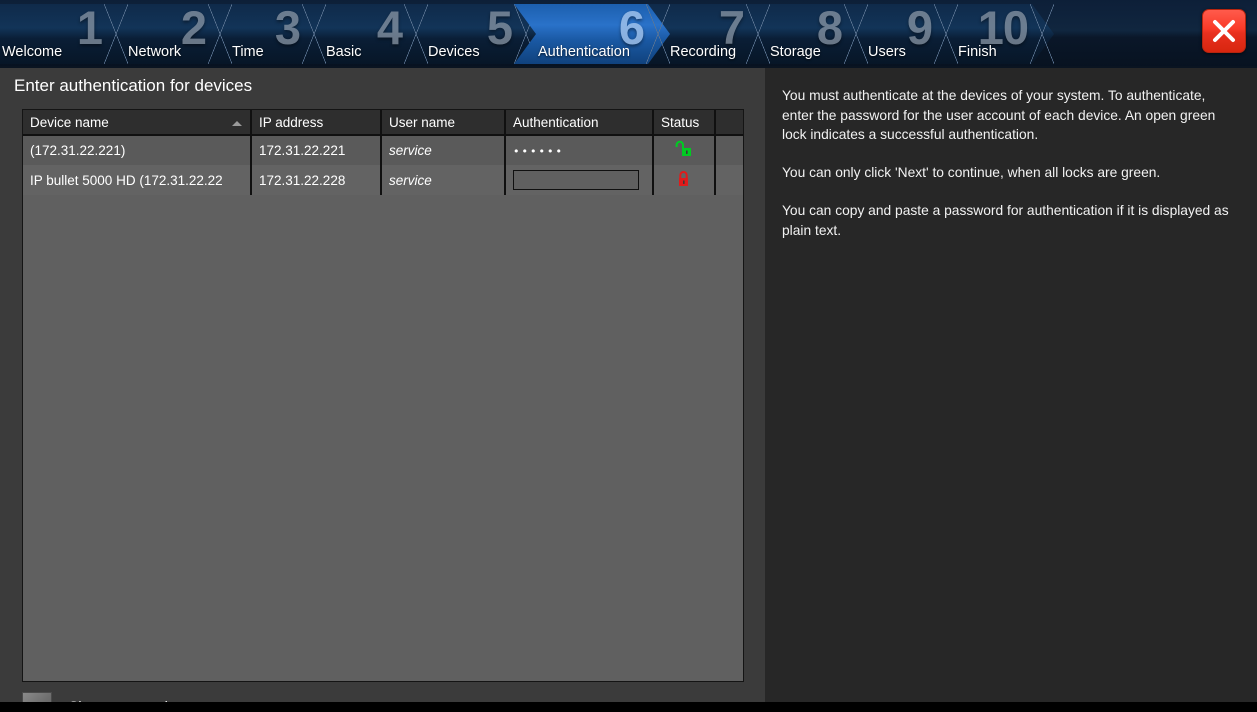 The height and width of the screenshot is (712, 1257). Describe the element at coordinates (316, 150) in the screenshot. I see `cell-ip-address: 172.31.22.221` at that location.